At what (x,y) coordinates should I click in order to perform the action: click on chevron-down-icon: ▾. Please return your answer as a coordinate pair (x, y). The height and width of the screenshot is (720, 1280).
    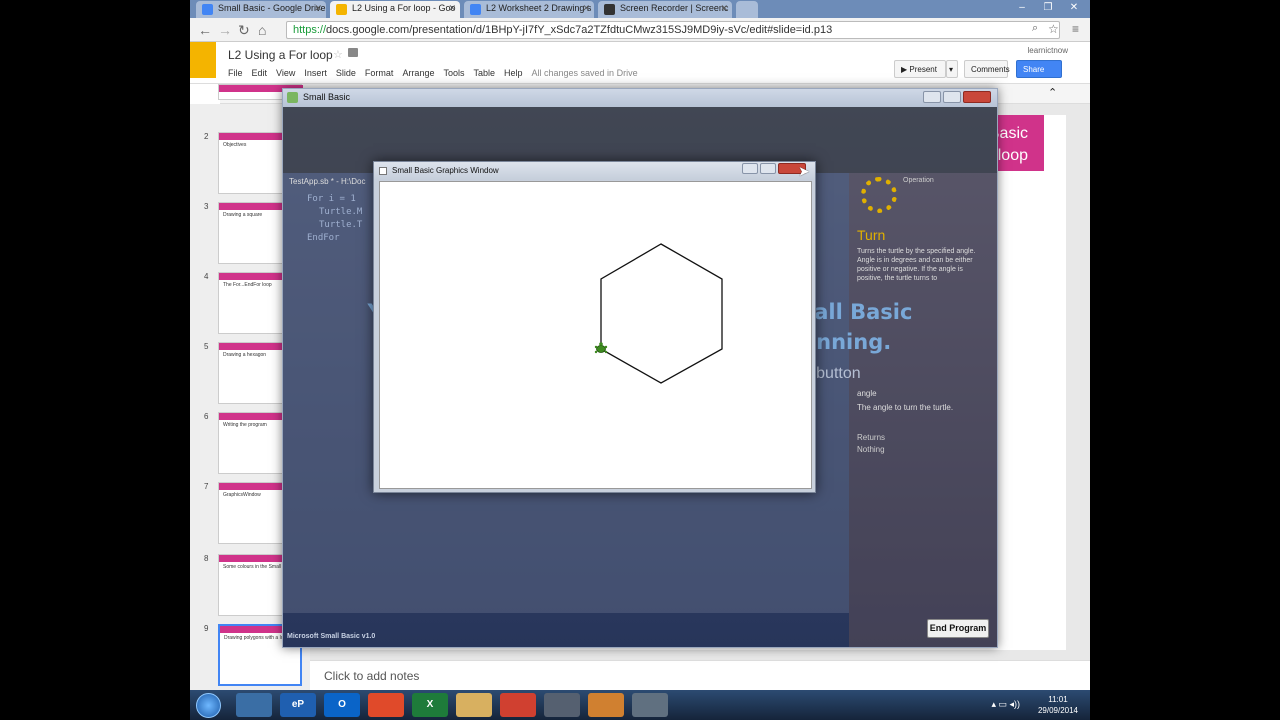
    Looking at the image, I should click on (951, 69).